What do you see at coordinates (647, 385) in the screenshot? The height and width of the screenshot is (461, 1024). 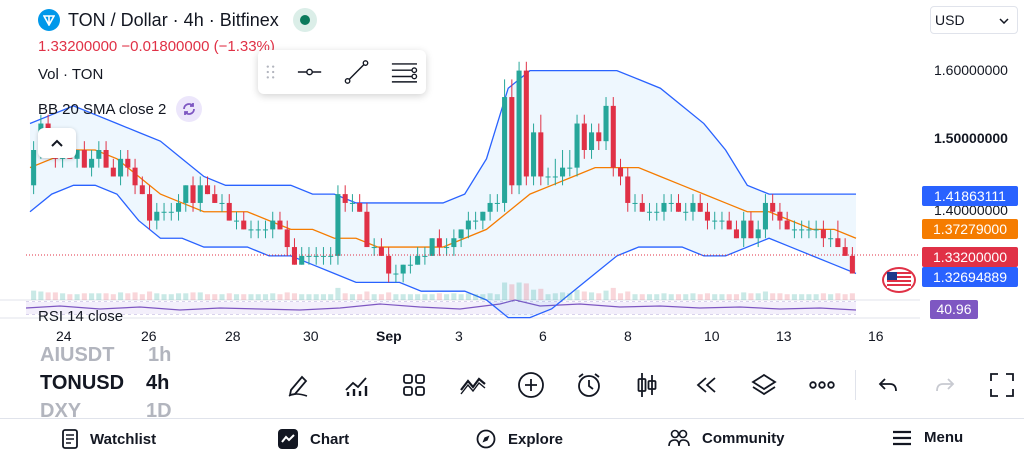 I see `candle-type-icon` at bounding box center [647, 385].